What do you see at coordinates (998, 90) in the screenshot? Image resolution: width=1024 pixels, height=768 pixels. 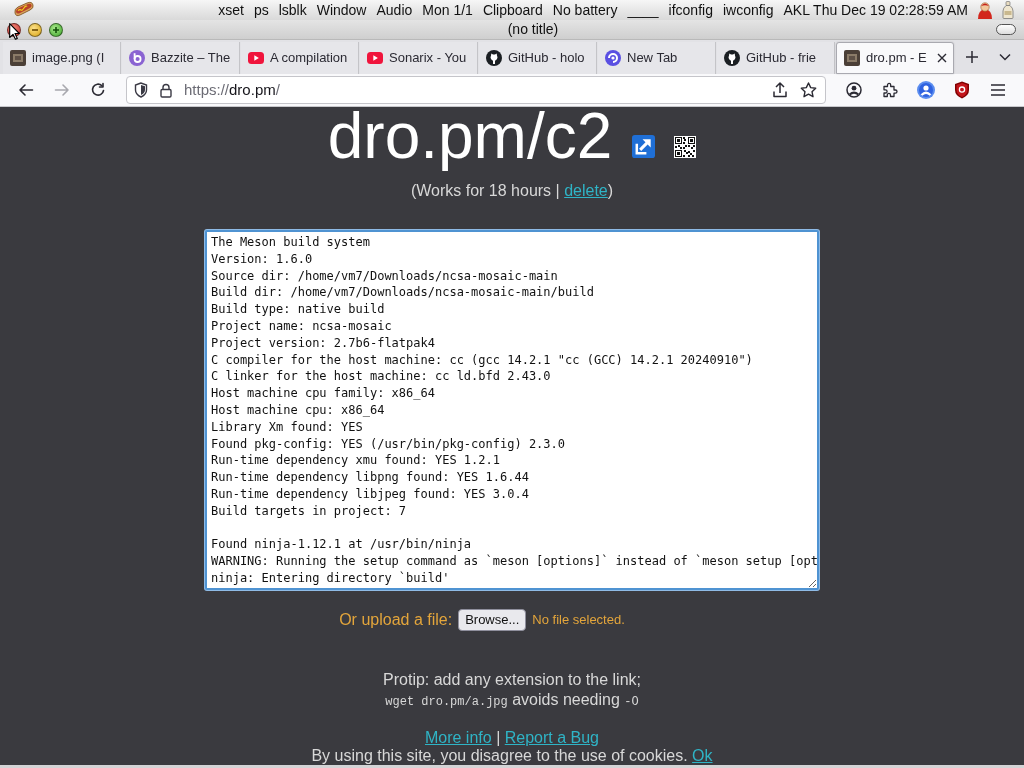 I see `menu-icon` at bounding box center [998, 90].